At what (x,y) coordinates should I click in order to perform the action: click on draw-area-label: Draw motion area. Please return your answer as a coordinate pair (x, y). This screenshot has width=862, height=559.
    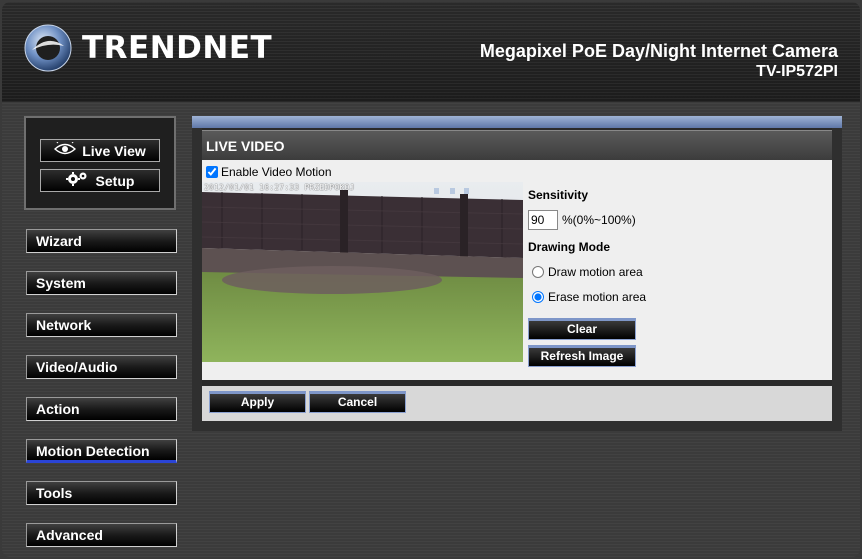
    Looking at the image, I should click on (595, 272).